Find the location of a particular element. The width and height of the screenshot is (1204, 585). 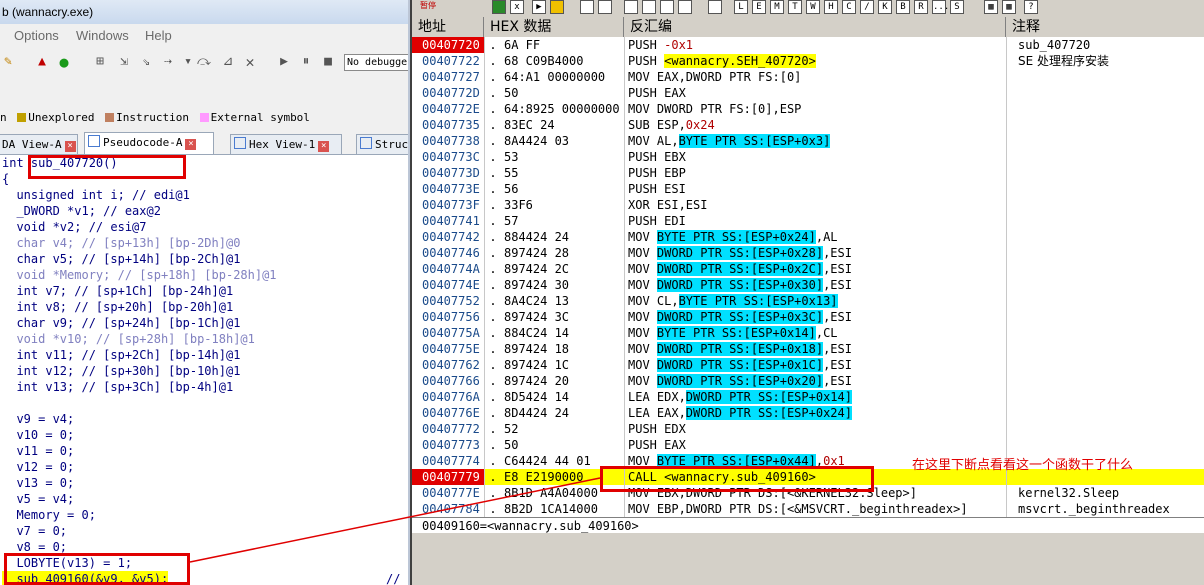

annotation-text: 在这里下断点看看这一个函数干了什么 is located at coordinates (1023, 465).